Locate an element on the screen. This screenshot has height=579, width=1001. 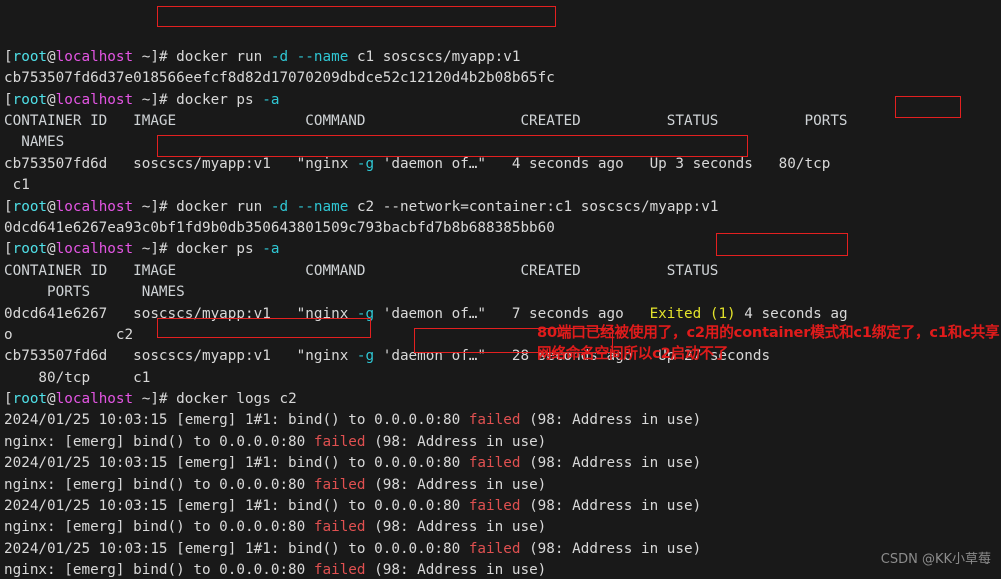
output-line: 80/tcp c1 is located at coordinates (502, 378).